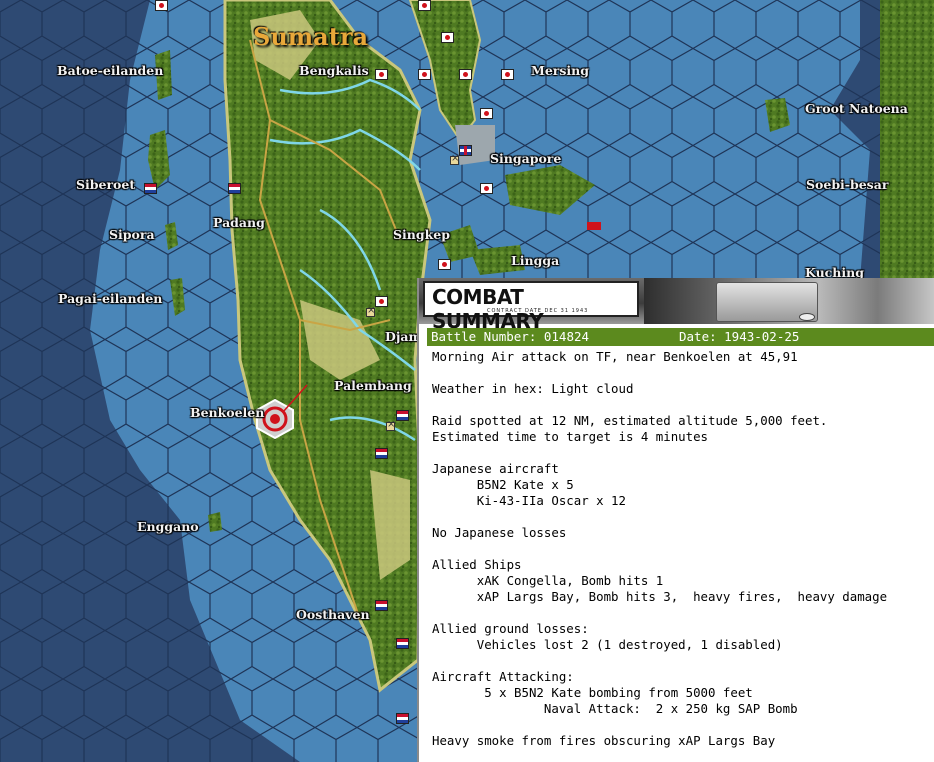 This screenshot has height=762, width=934. Describe the element at coordinates (570, 436) in the screenshot. I see `report-line: Estimated time to target is 4 minutes` at that location.